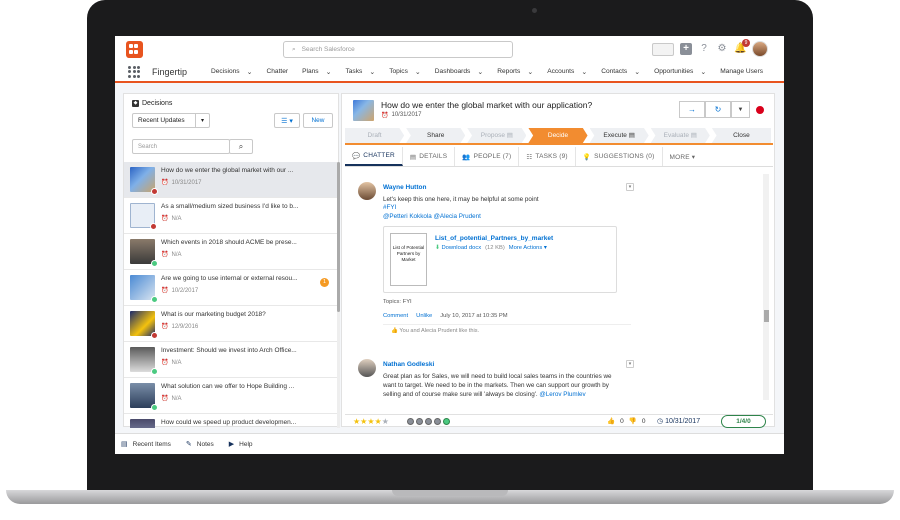 The image size is (900, 520). I want to click on nav-item-plans: Plans ⌄, so click(316, 72).